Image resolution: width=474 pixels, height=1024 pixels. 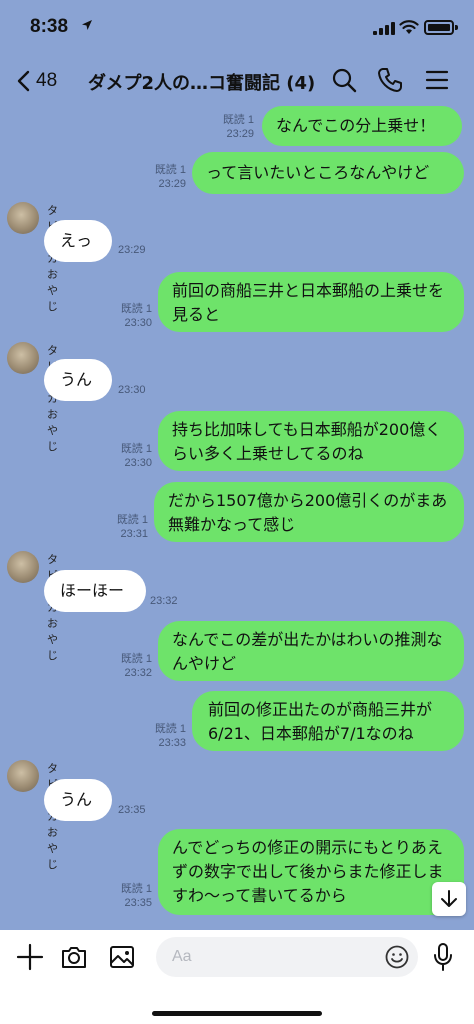 I want to click on message-bubble: 持ち比加味しても日本郵船が200億くらい多く上乗せしてるのね, so click(x=311, y=441).